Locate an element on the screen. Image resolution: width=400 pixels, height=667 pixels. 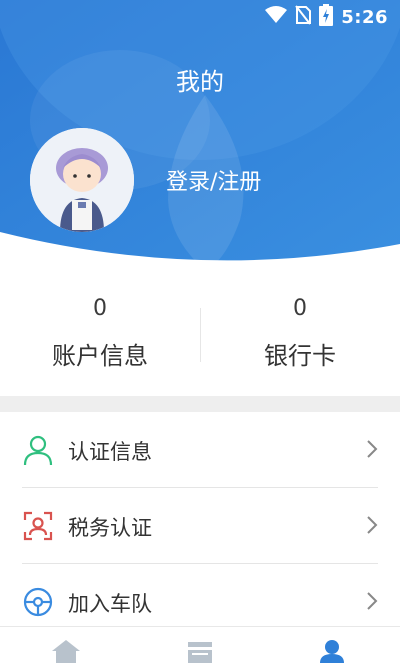
wifi-icon is located at coordinates (276, 17).